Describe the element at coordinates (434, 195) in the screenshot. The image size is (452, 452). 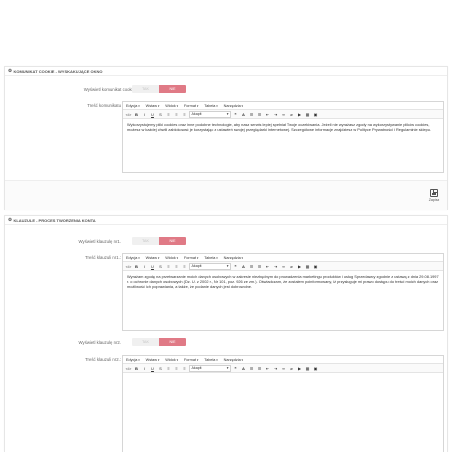
I see `save-button: Zapisz` at that location.